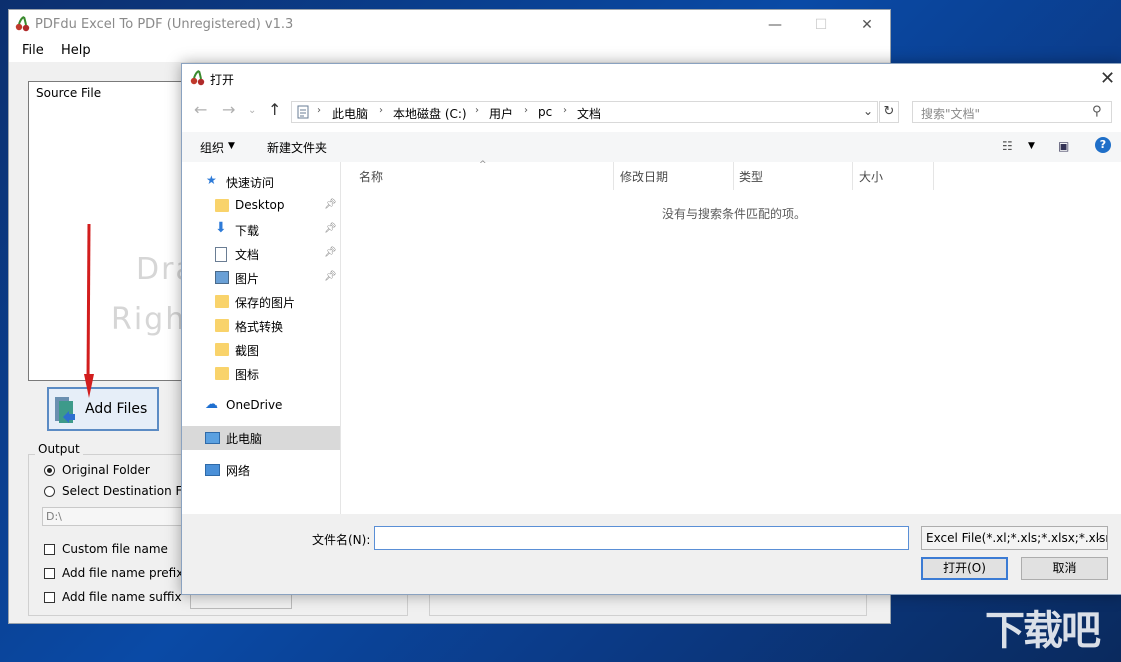 The width and height of the screenshot is (1121, 662). What do you see at coordinates (430, 113) in the screenshot?
I see `breadcrumb-local-disk: 本地磁盘 (C:)` at bounding box center [430, 113].